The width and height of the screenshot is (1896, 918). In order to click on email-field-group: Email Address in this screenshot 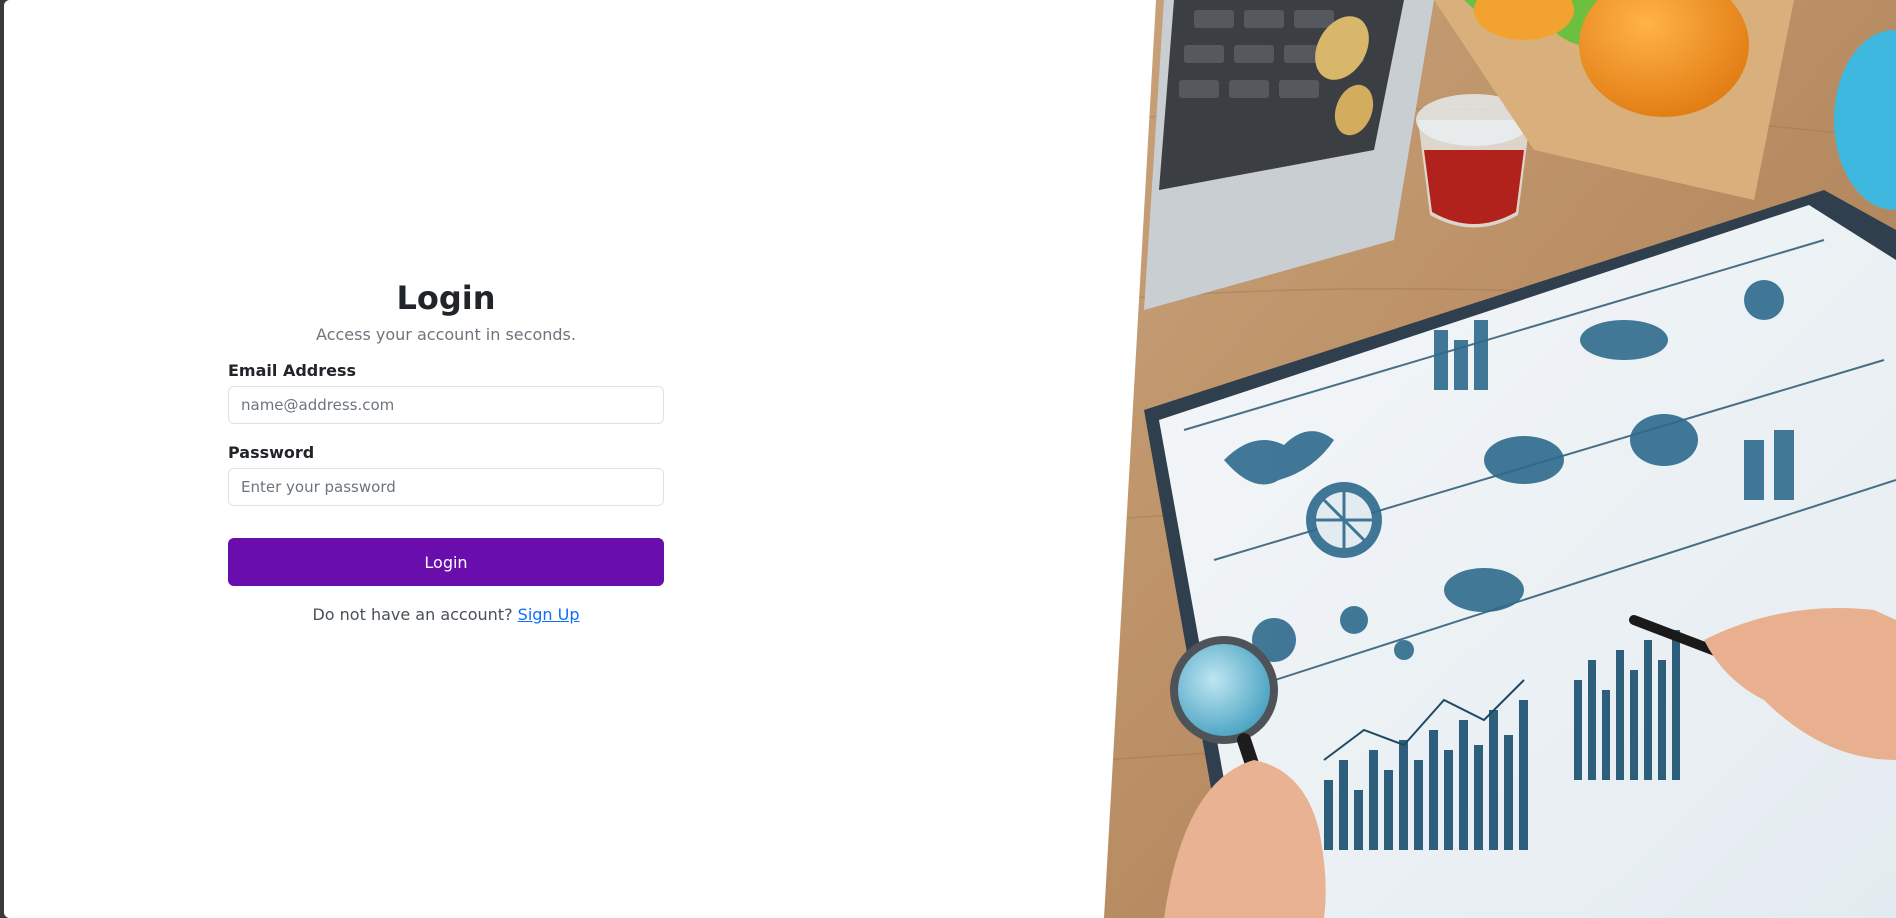, I will do `click(446, 392)`.